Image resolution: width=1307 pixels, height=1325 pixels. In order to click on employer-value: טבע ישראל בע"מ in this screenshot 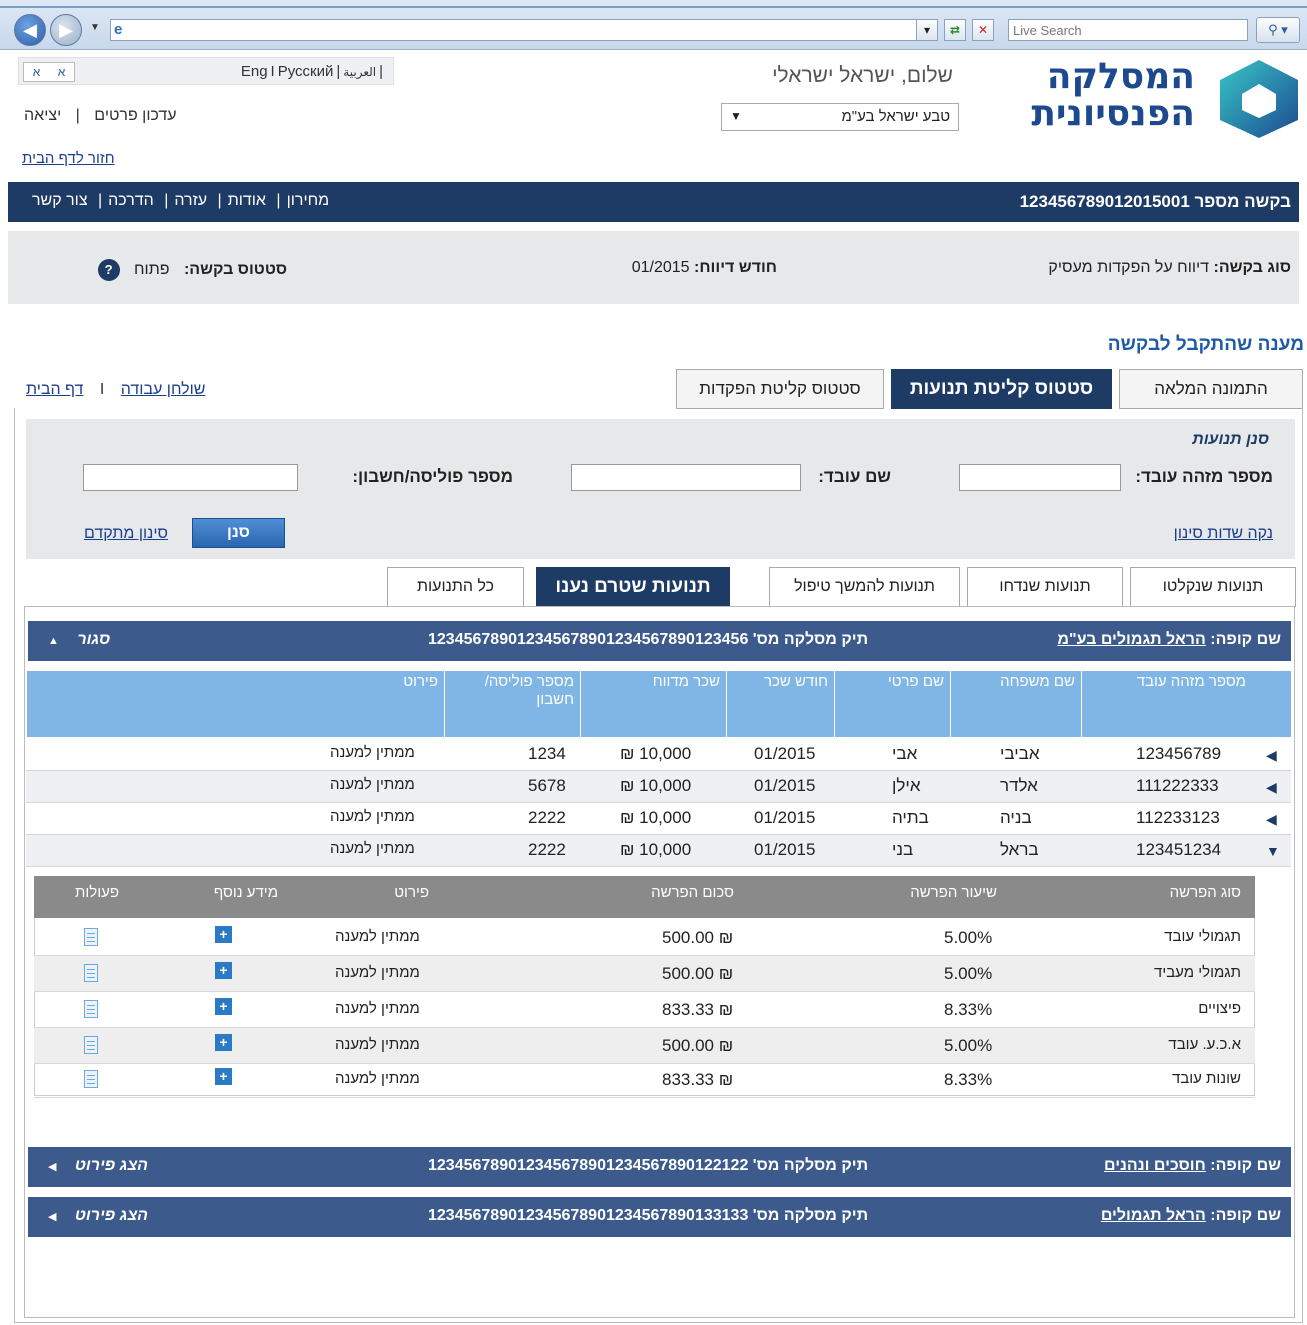, I will do `click(896, 116)`.